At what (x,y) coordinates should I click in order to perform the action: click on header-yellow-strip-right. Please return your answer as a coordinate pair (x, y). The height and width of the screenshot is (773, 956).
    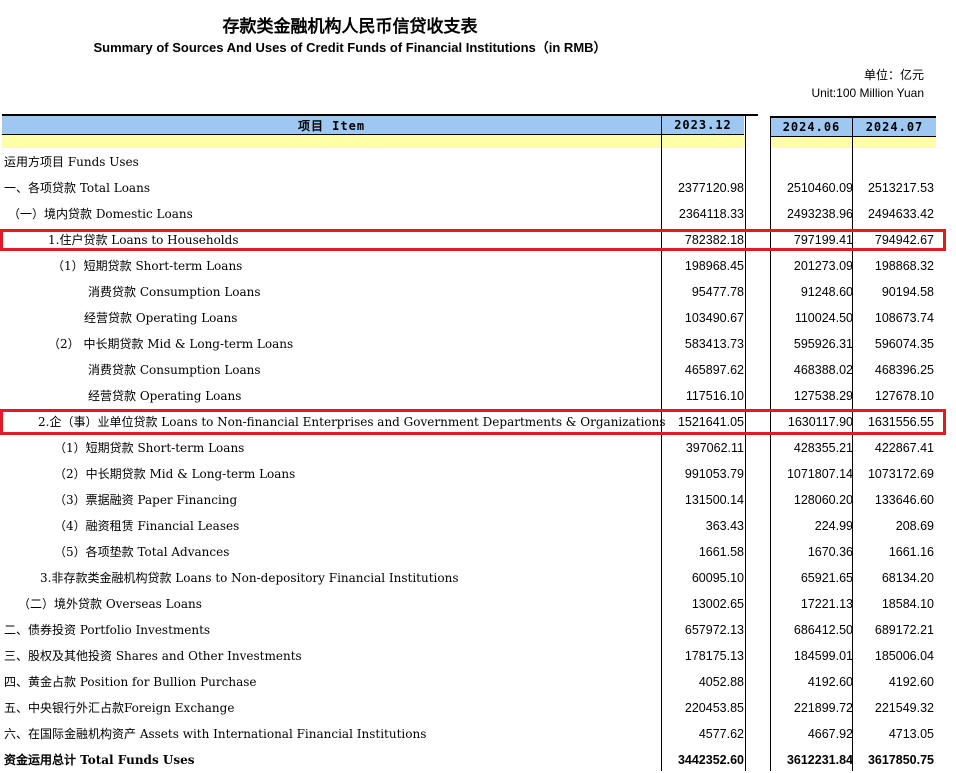
    Looking at the image, I should click on (853, 142).